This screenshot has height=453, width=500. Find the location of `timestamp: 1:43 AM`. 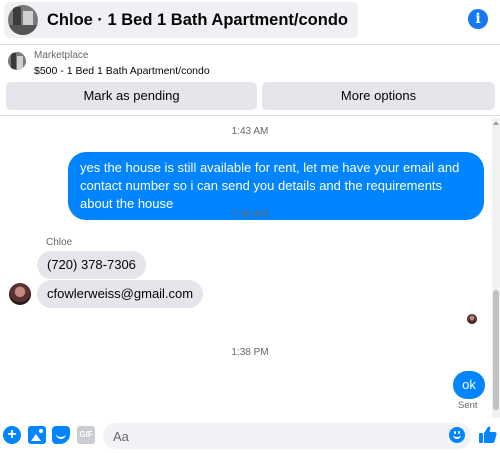

timestamp: 1:43 AM is located at coordinates (250, 131).